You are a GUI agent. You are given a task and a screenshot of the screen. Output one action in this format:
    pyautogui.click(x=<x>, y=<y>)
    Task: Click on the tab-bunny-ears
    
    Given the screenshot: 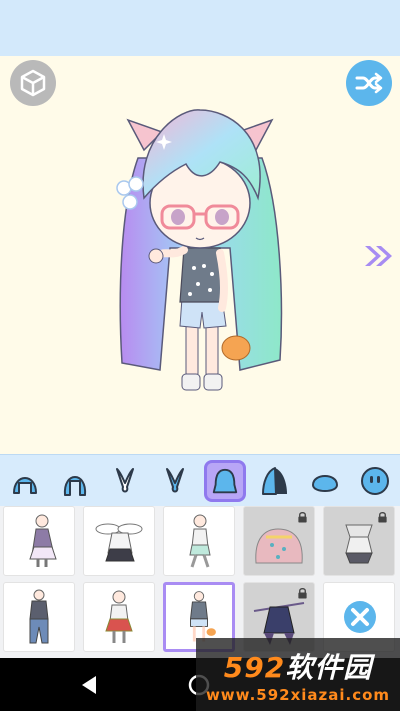 What is the action you would take?
    pyautogui.click(x=125, y=481)
    